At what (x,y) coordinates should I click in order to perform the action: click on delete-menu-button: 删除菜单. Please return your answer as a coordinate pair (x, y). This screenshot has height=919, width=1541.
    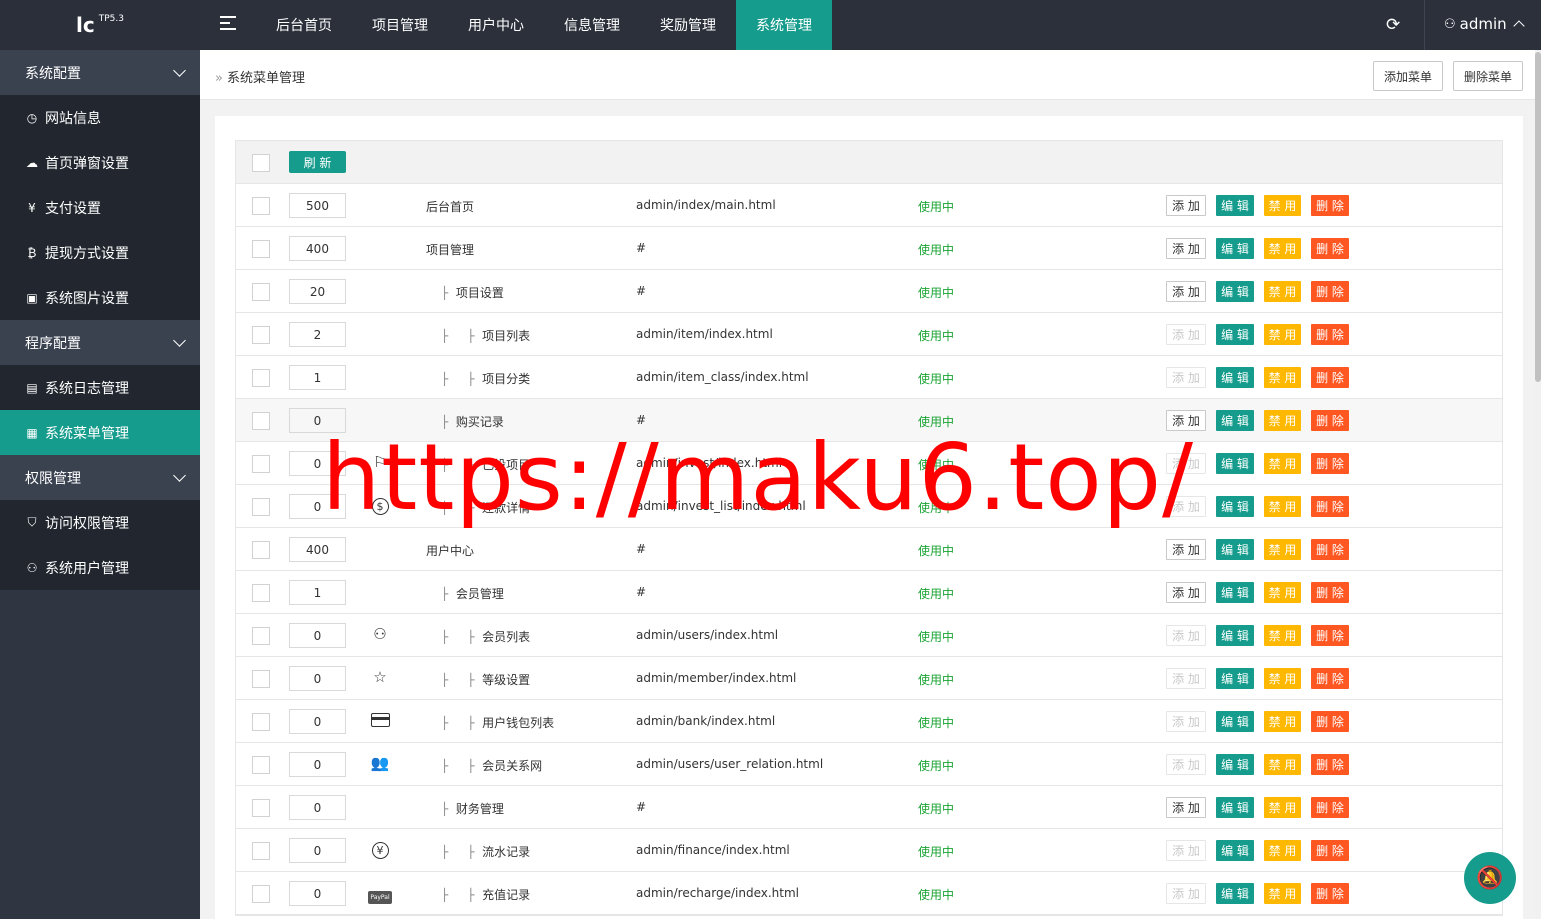
    Looking at the image, I should click on (1488, 76).